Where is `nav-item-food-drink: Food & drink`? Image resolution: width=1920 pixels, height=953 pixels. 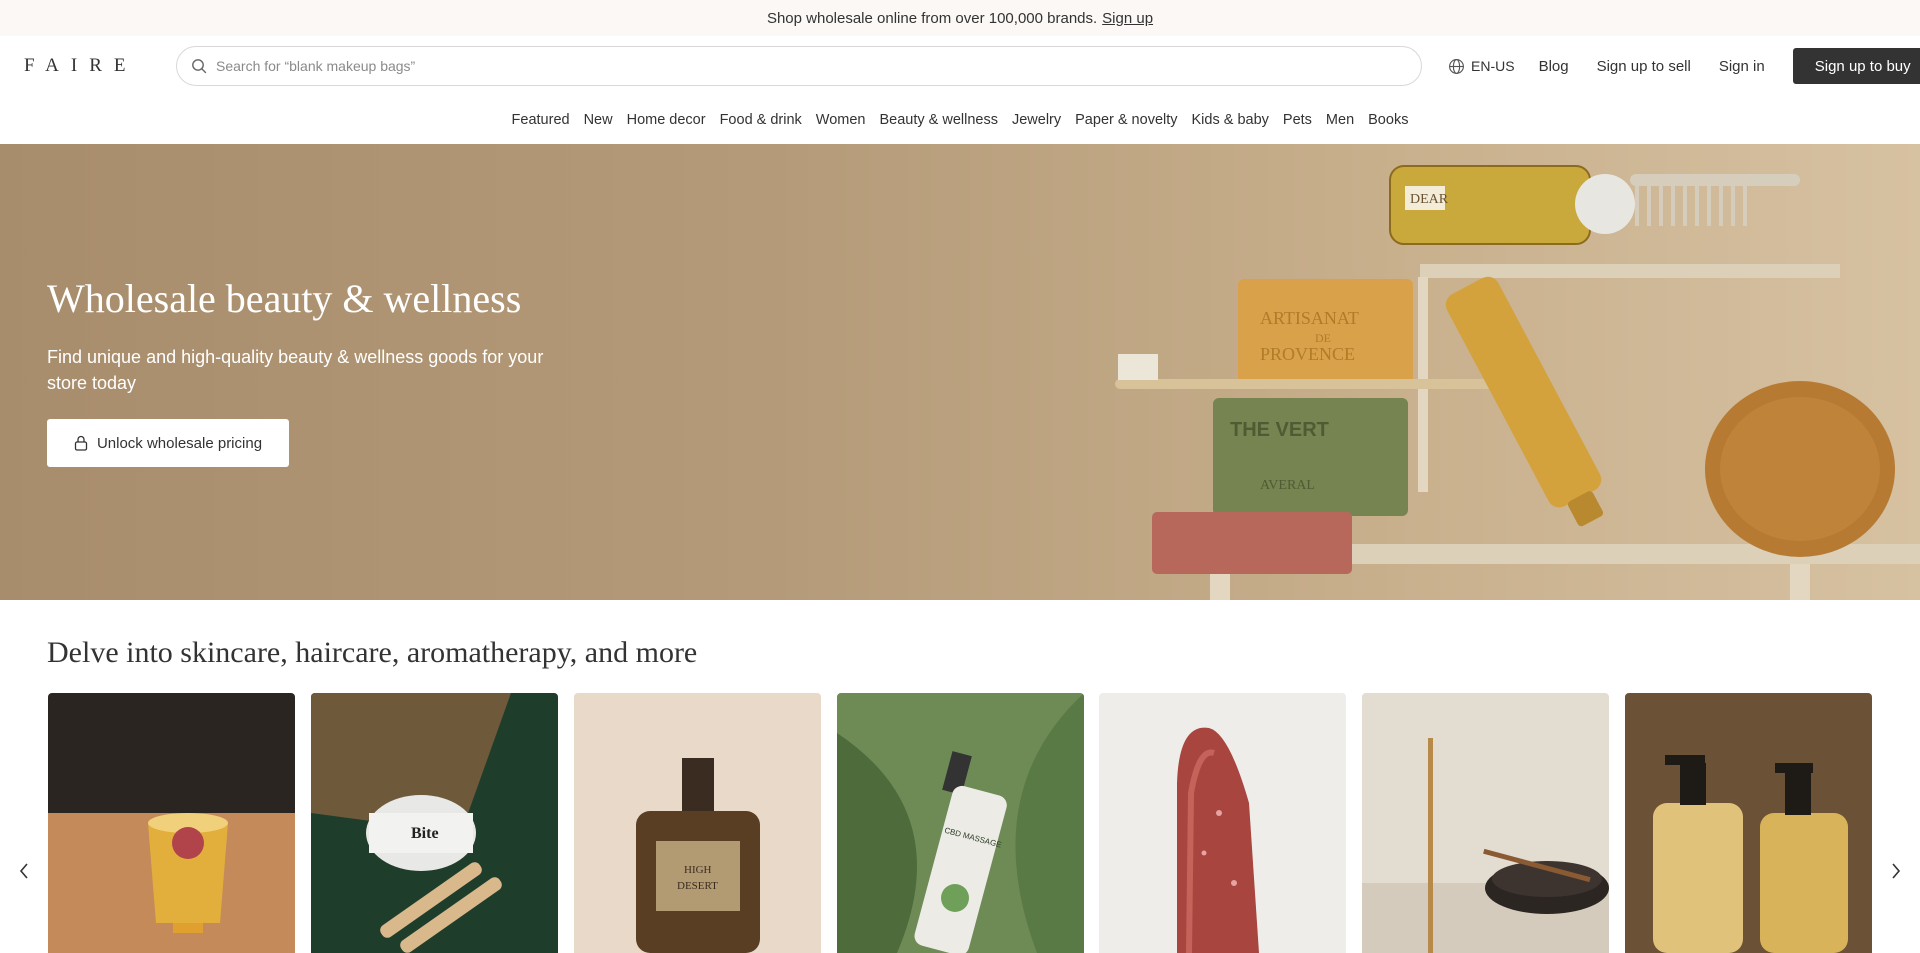 nav-item-food-drink: Food & drink is located at coordinates (761, 120).